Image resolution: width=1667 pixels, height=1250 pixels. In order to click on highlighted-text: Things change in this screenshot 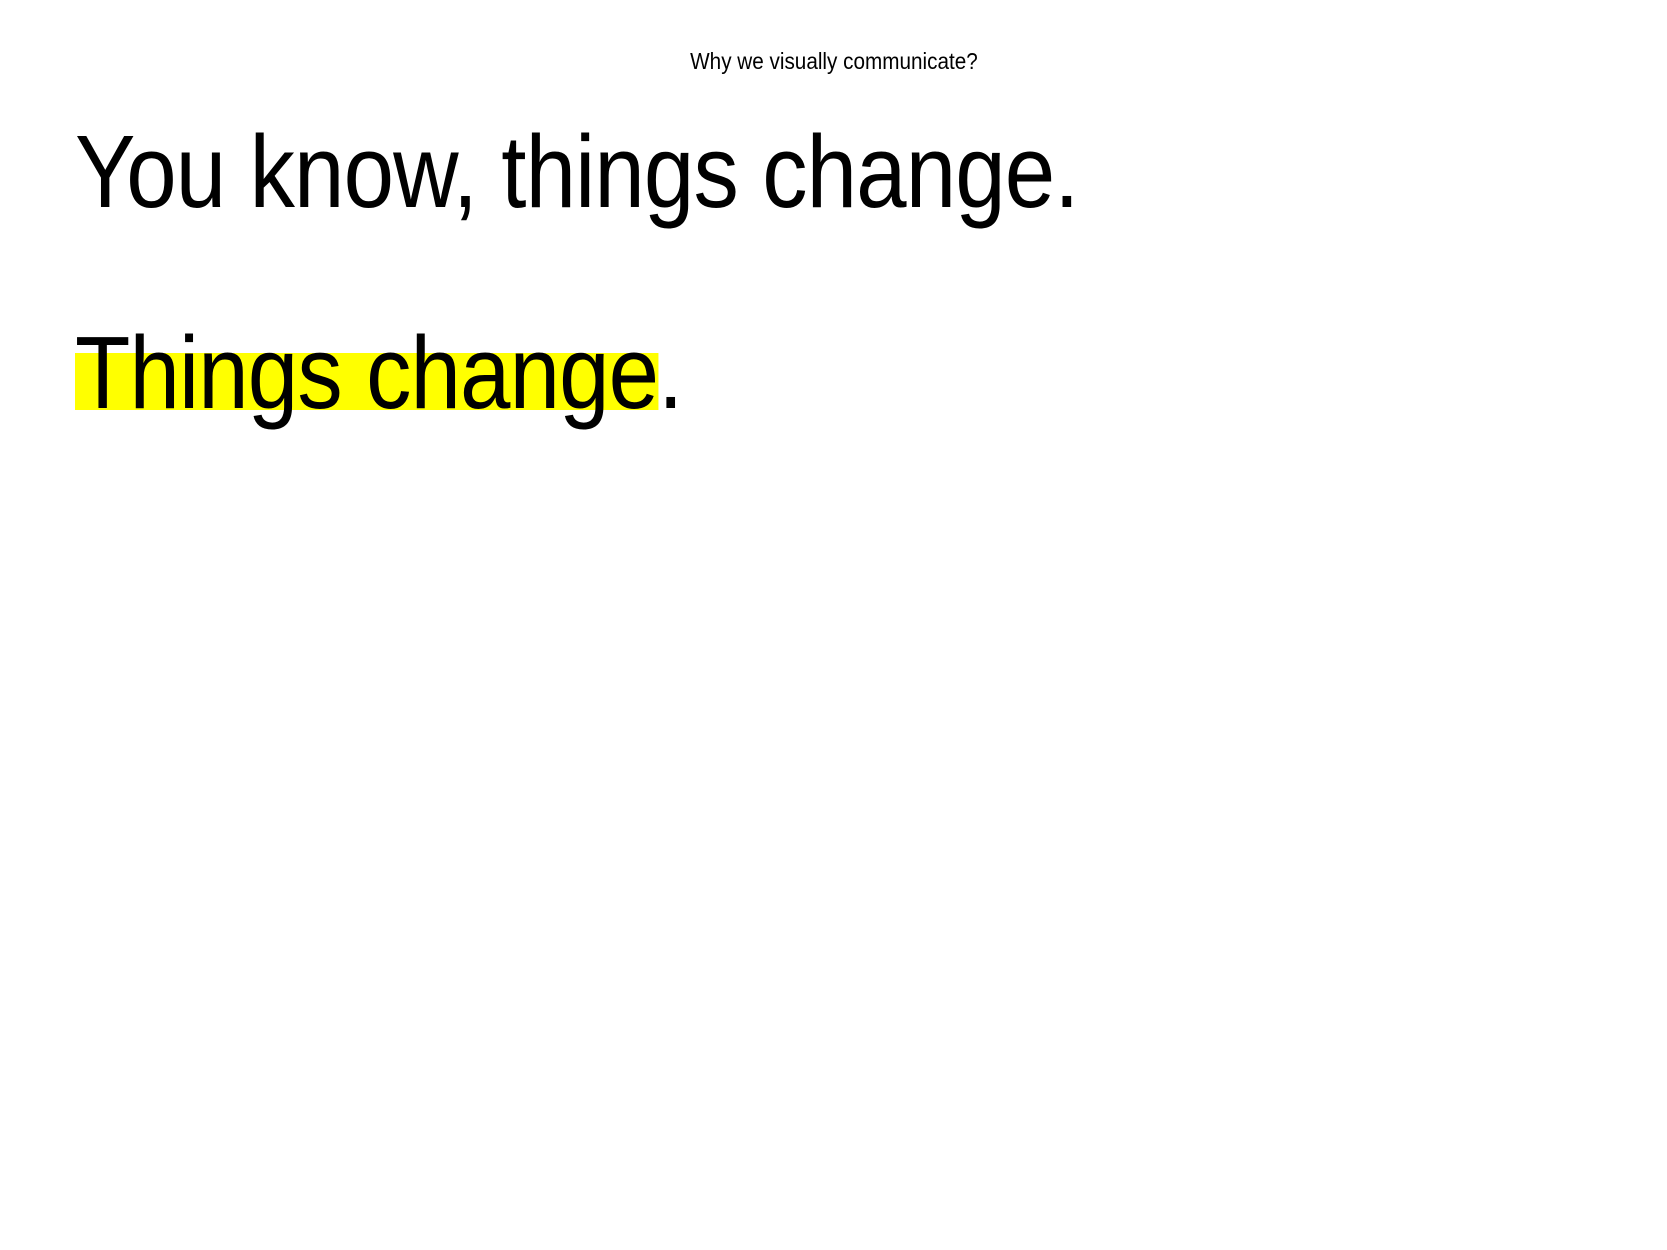, I will do `click(367, 372)`.